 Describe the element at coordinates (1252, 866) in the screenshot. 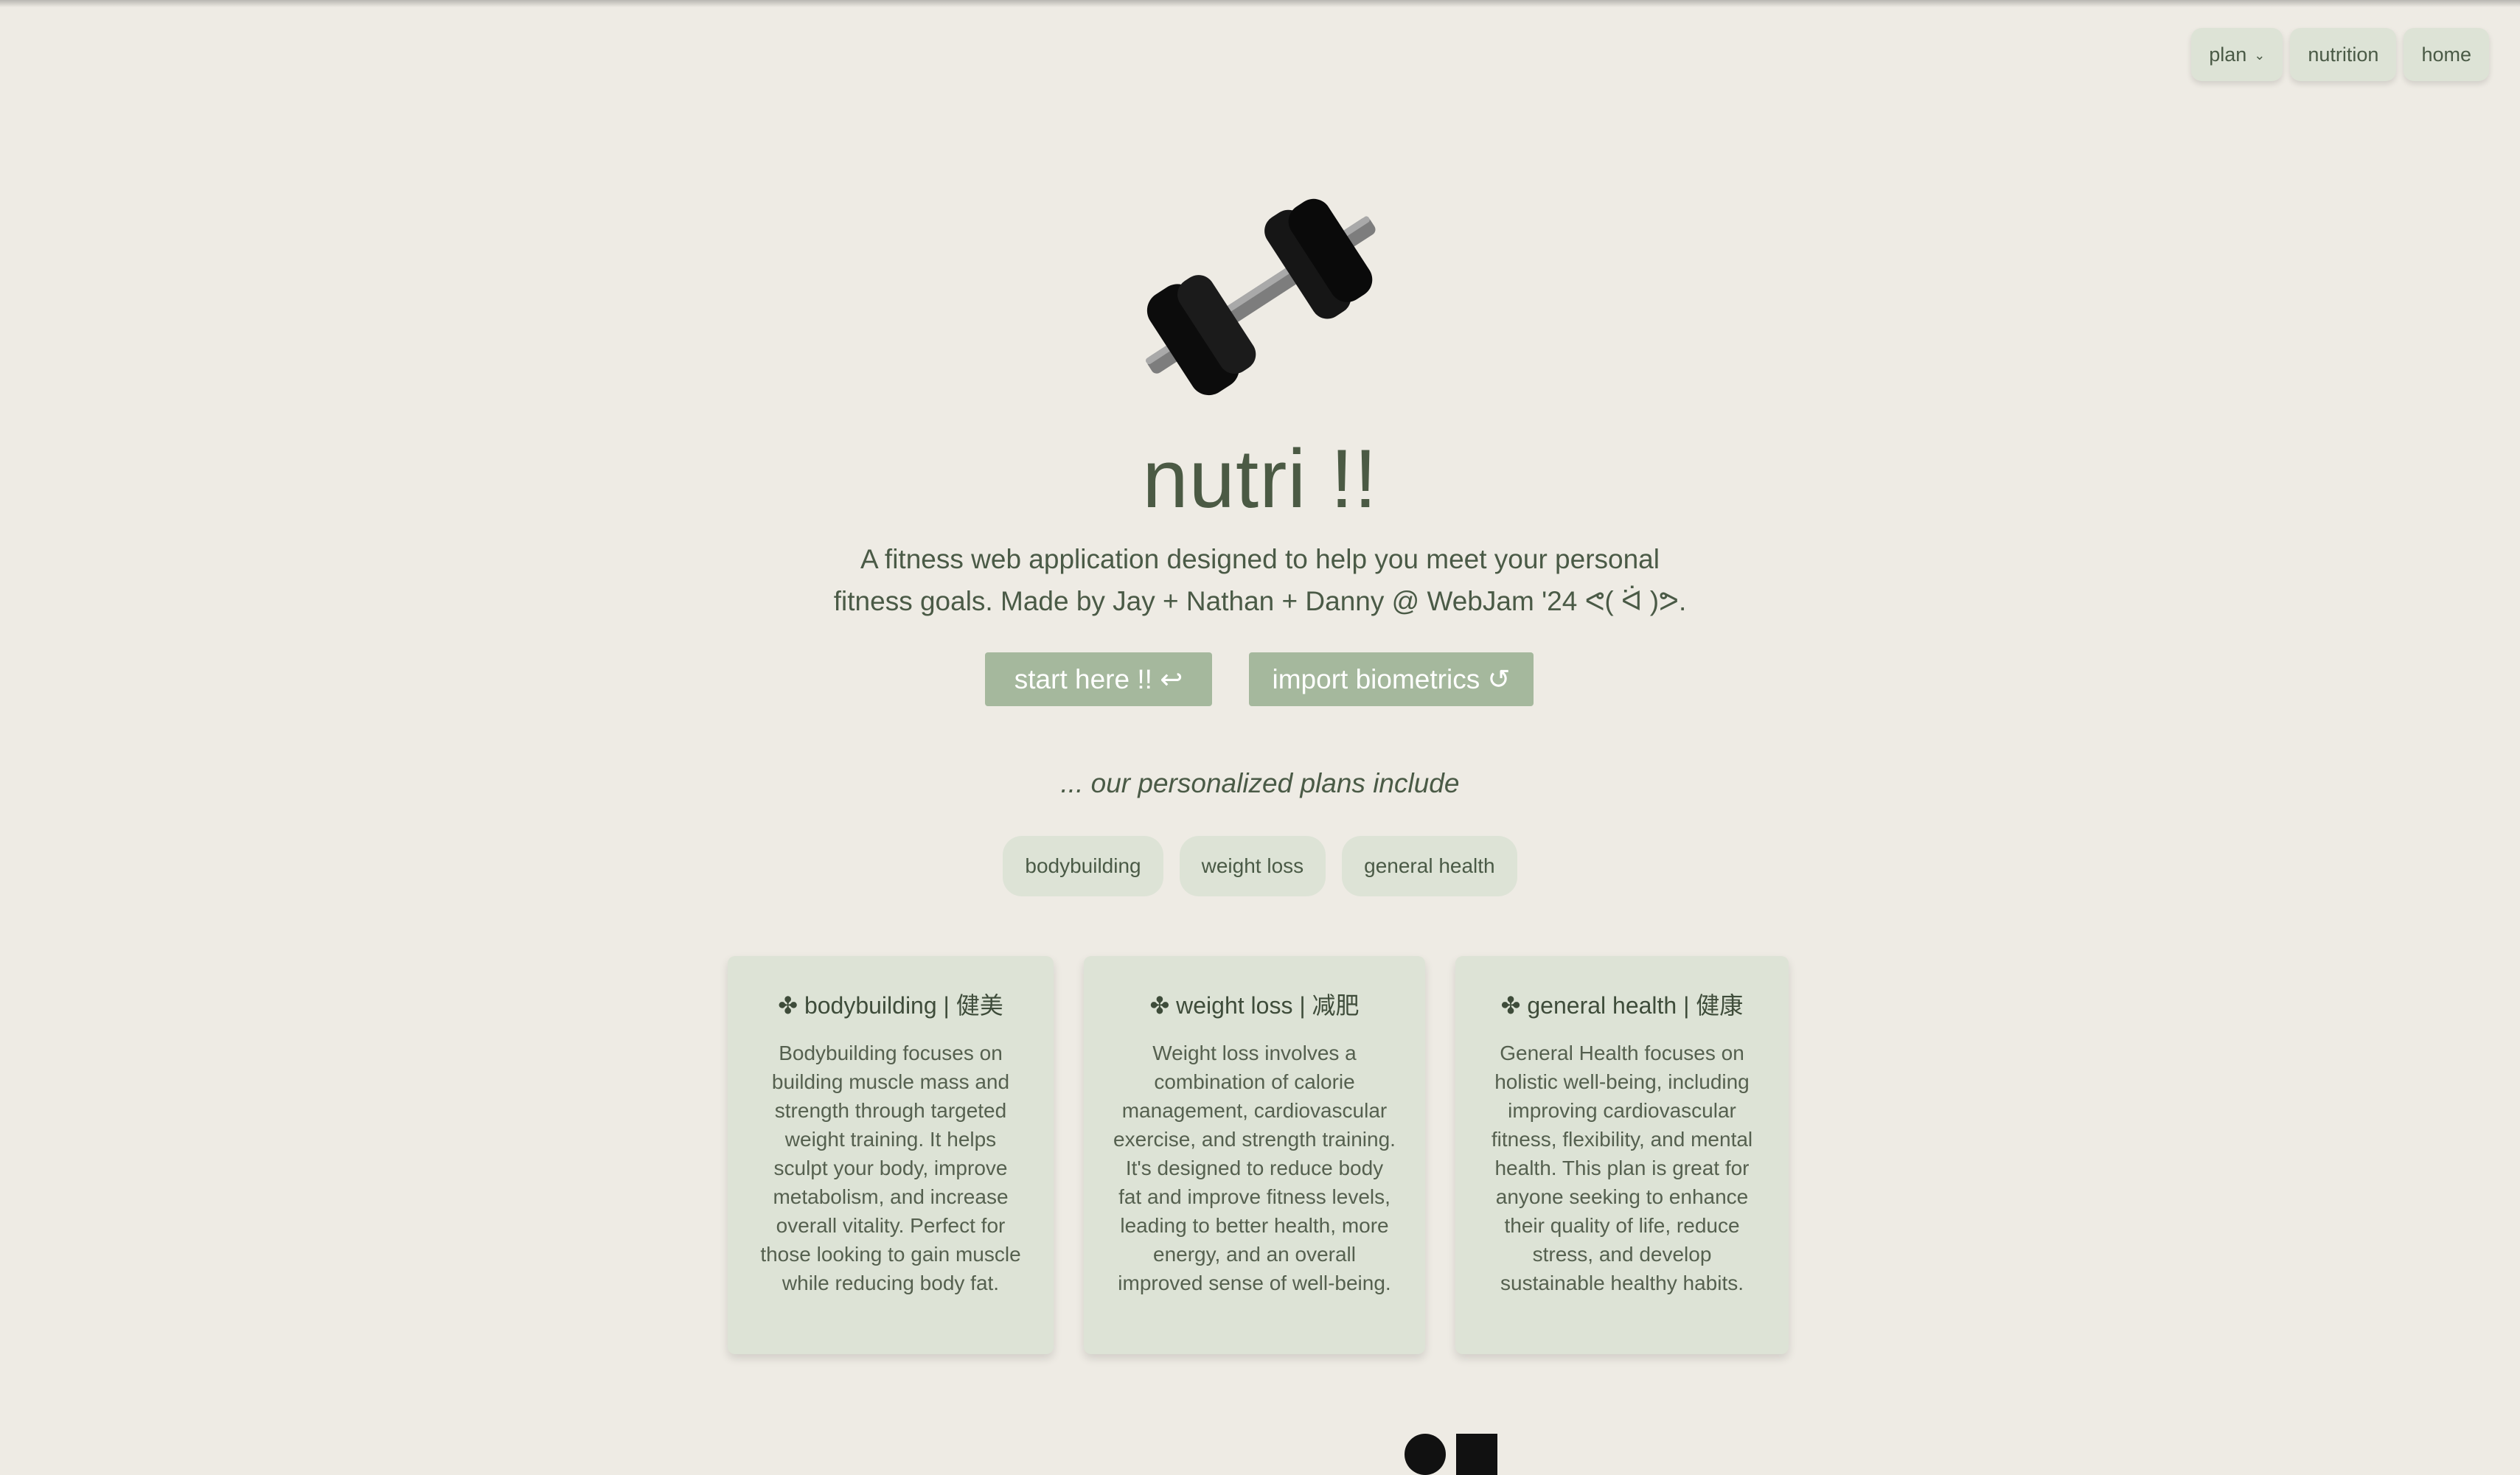

I see `chip-weight-loss: weight loss` at that location.